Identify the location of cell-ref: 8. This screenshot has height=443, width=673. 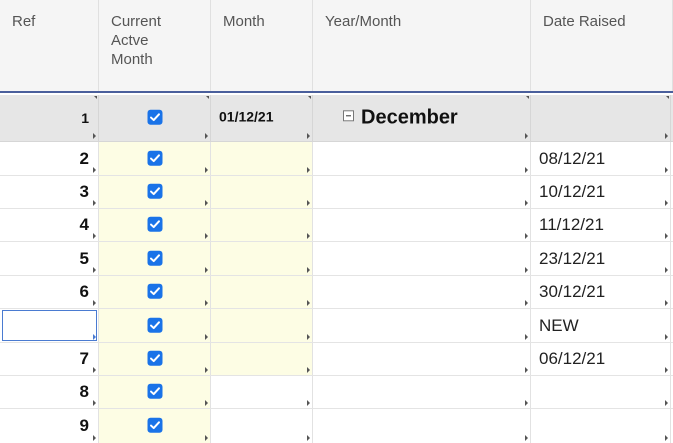
(49, 392).